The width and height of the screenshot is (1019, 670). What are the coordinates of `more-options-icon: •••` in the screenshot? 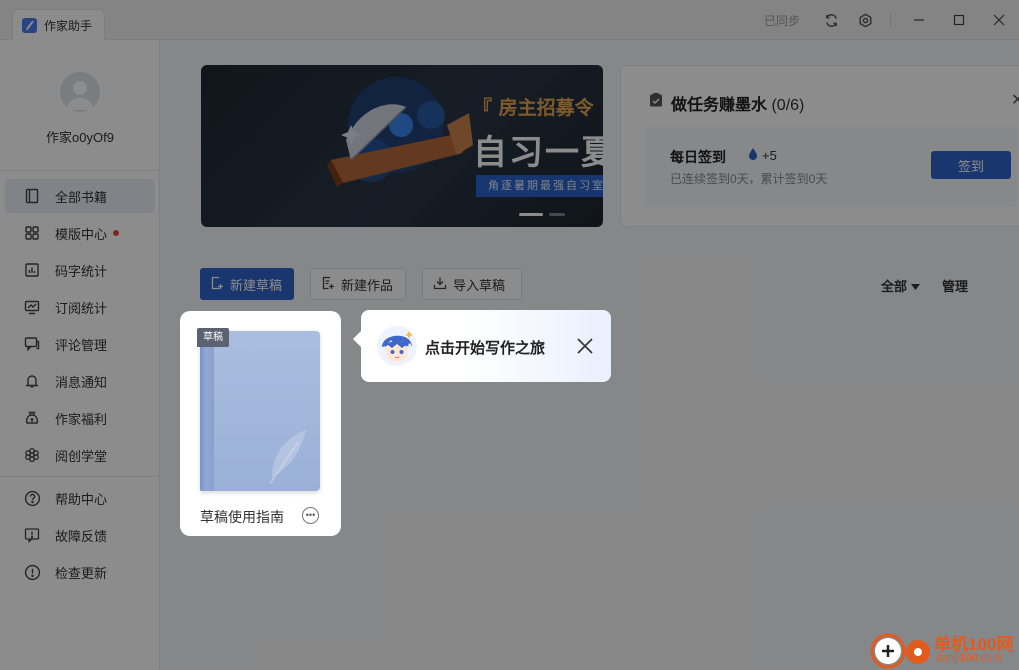 It's located at (310, 515).